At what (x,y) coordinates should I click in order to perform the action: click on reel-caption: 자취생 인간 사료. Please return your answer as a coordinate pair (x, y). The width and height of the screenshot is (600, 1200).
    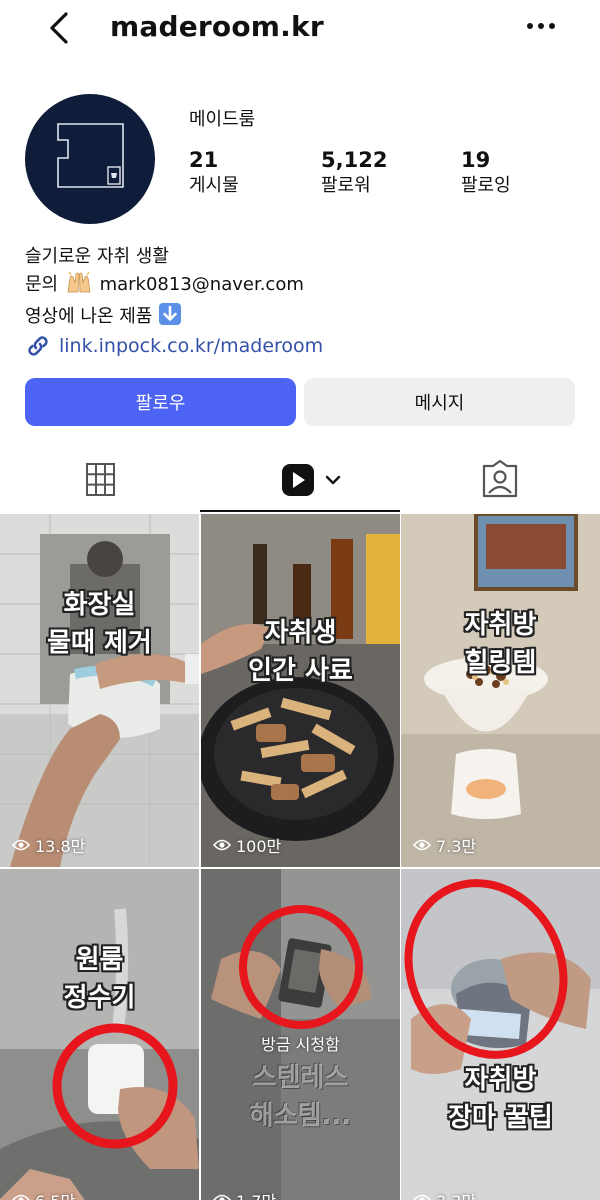
    Looking at the image, I should click on (300, 652).